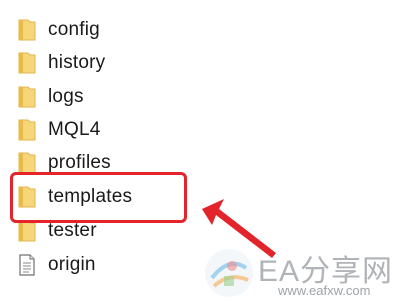 This screenshot has height=304, width=411. Describe the element at coordinates (305, 271) in the screenshot. I see `watermark: EA分享网 www.eafxw.com` at that location.